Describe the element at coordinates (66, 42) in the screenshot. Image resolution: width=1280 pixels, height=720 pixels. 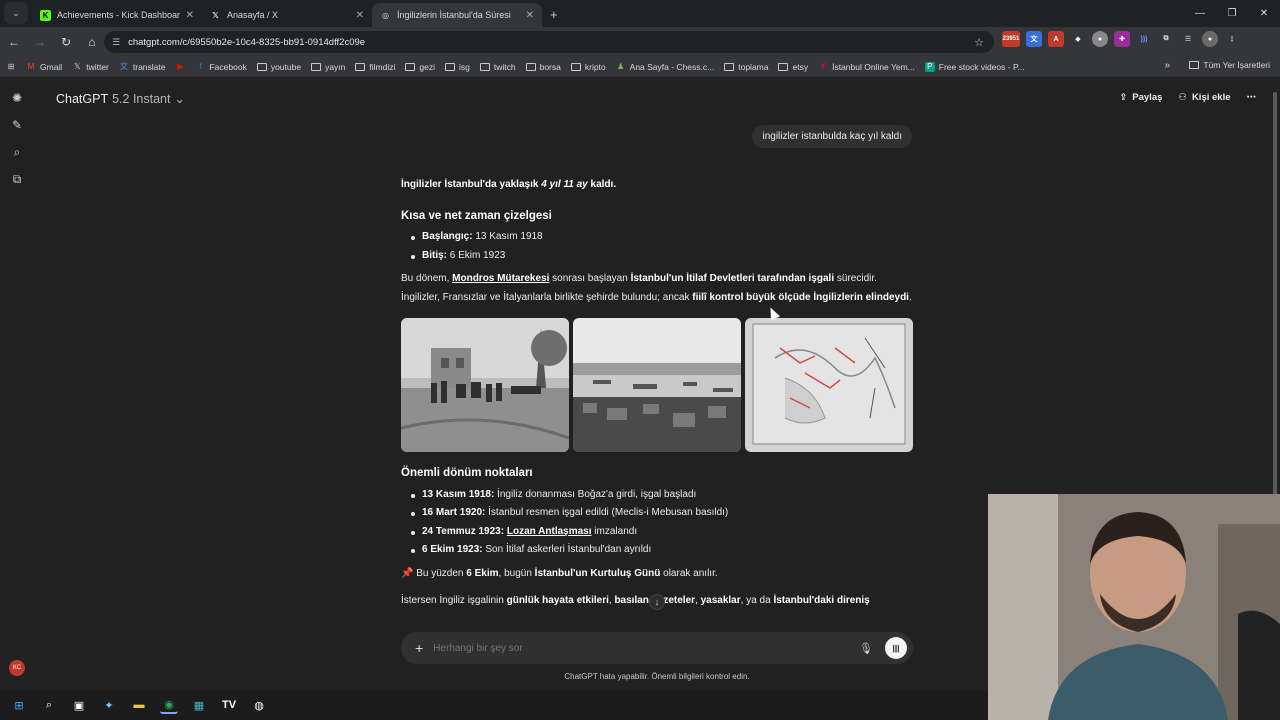
I see `reload-icon: ↻` at that location.